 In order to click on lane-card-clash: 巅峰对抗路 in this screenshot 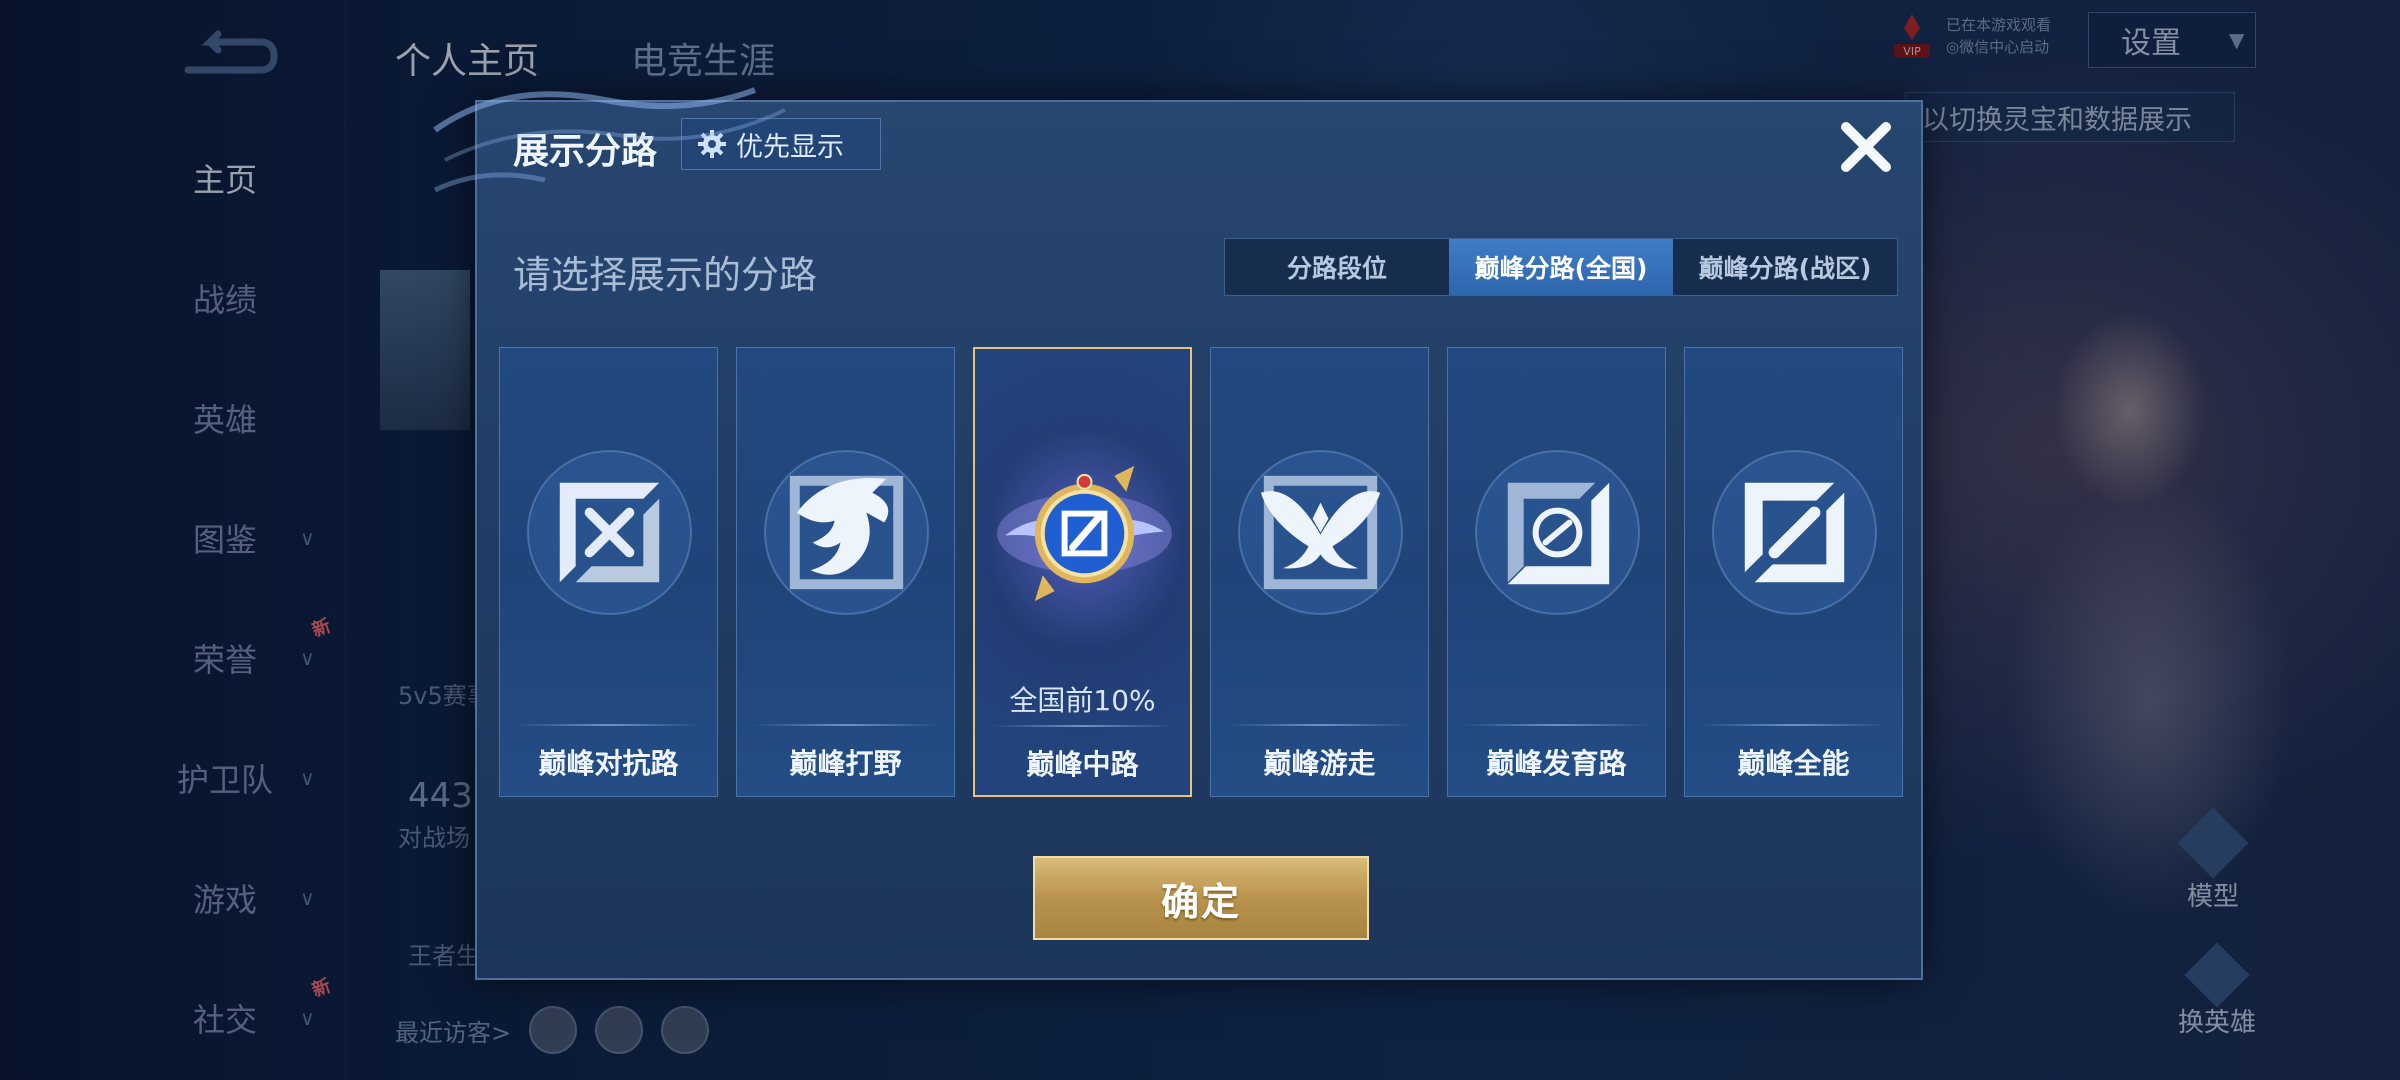, I will do `click(608, 572)`.